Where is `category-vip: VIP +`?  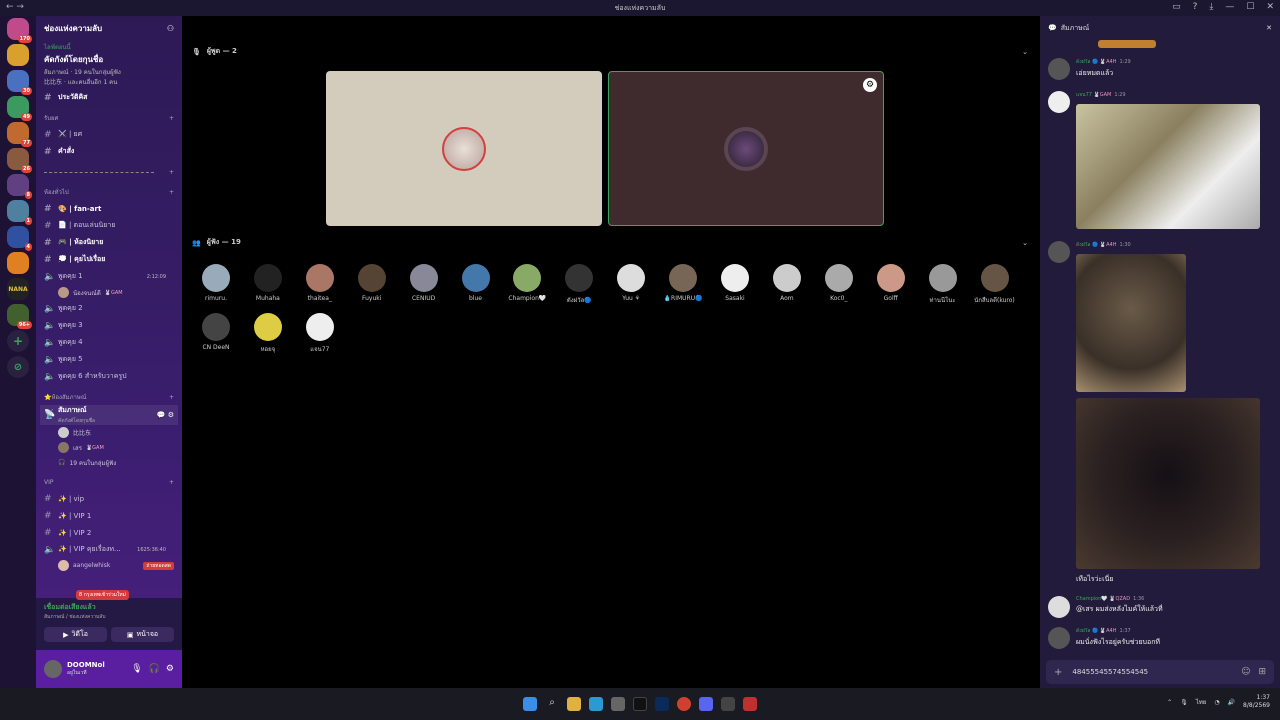
category-vip: VIP + is located at coordinates (109, 482).